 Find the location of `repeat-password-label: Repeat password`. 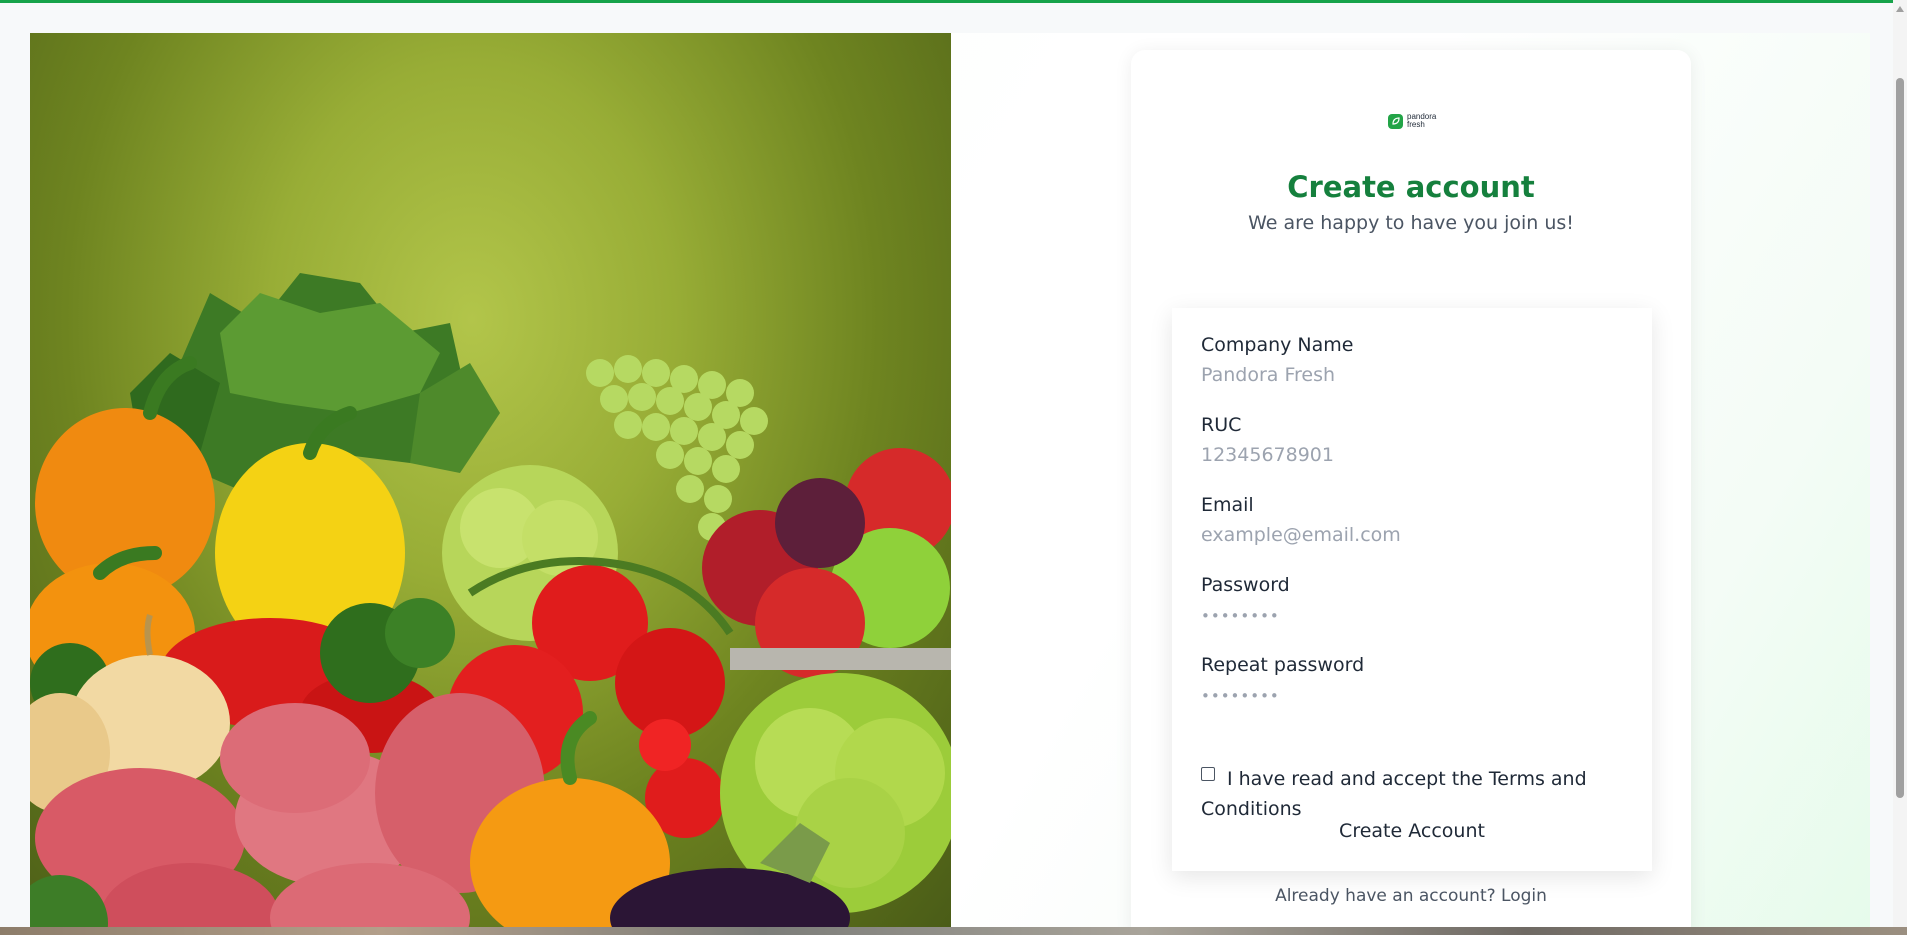

repeat-password-label: Repeat password is located at coordinates (1283, 665).